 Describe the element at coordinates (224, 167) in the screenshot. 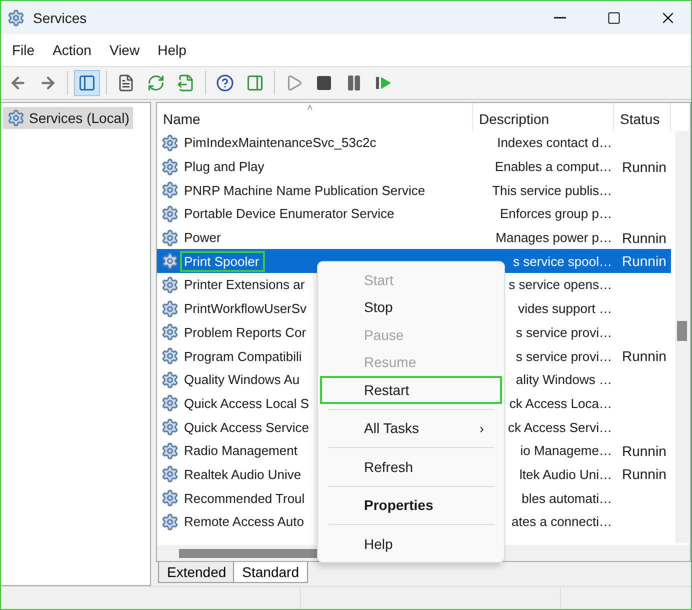

I see `service-name: Plug and Play` at that location.